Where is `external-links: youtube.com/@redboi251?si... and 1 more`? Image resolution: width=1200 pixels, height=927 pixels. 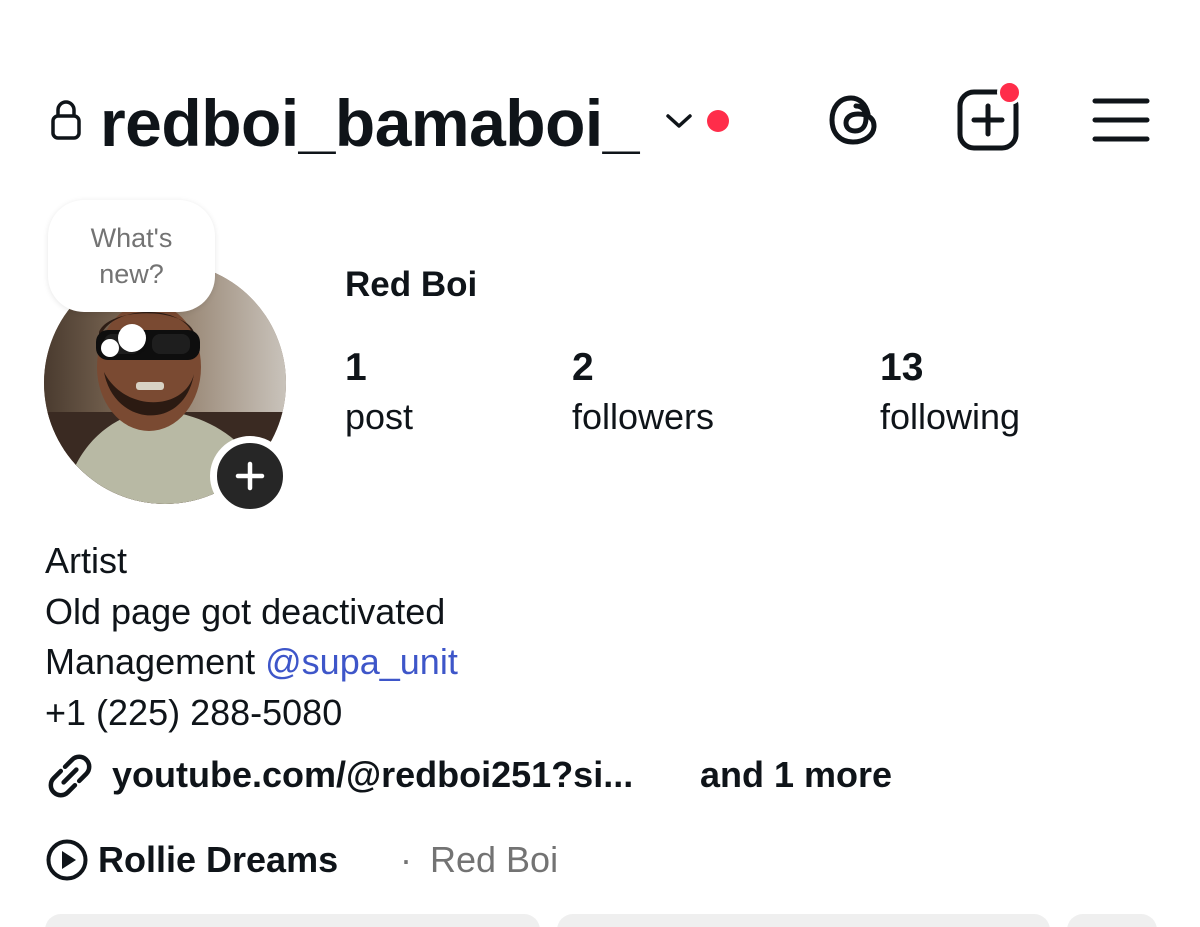
external-links: youtube.com/@redboi251?si... and 1 more is located at coordinates (595, 775).